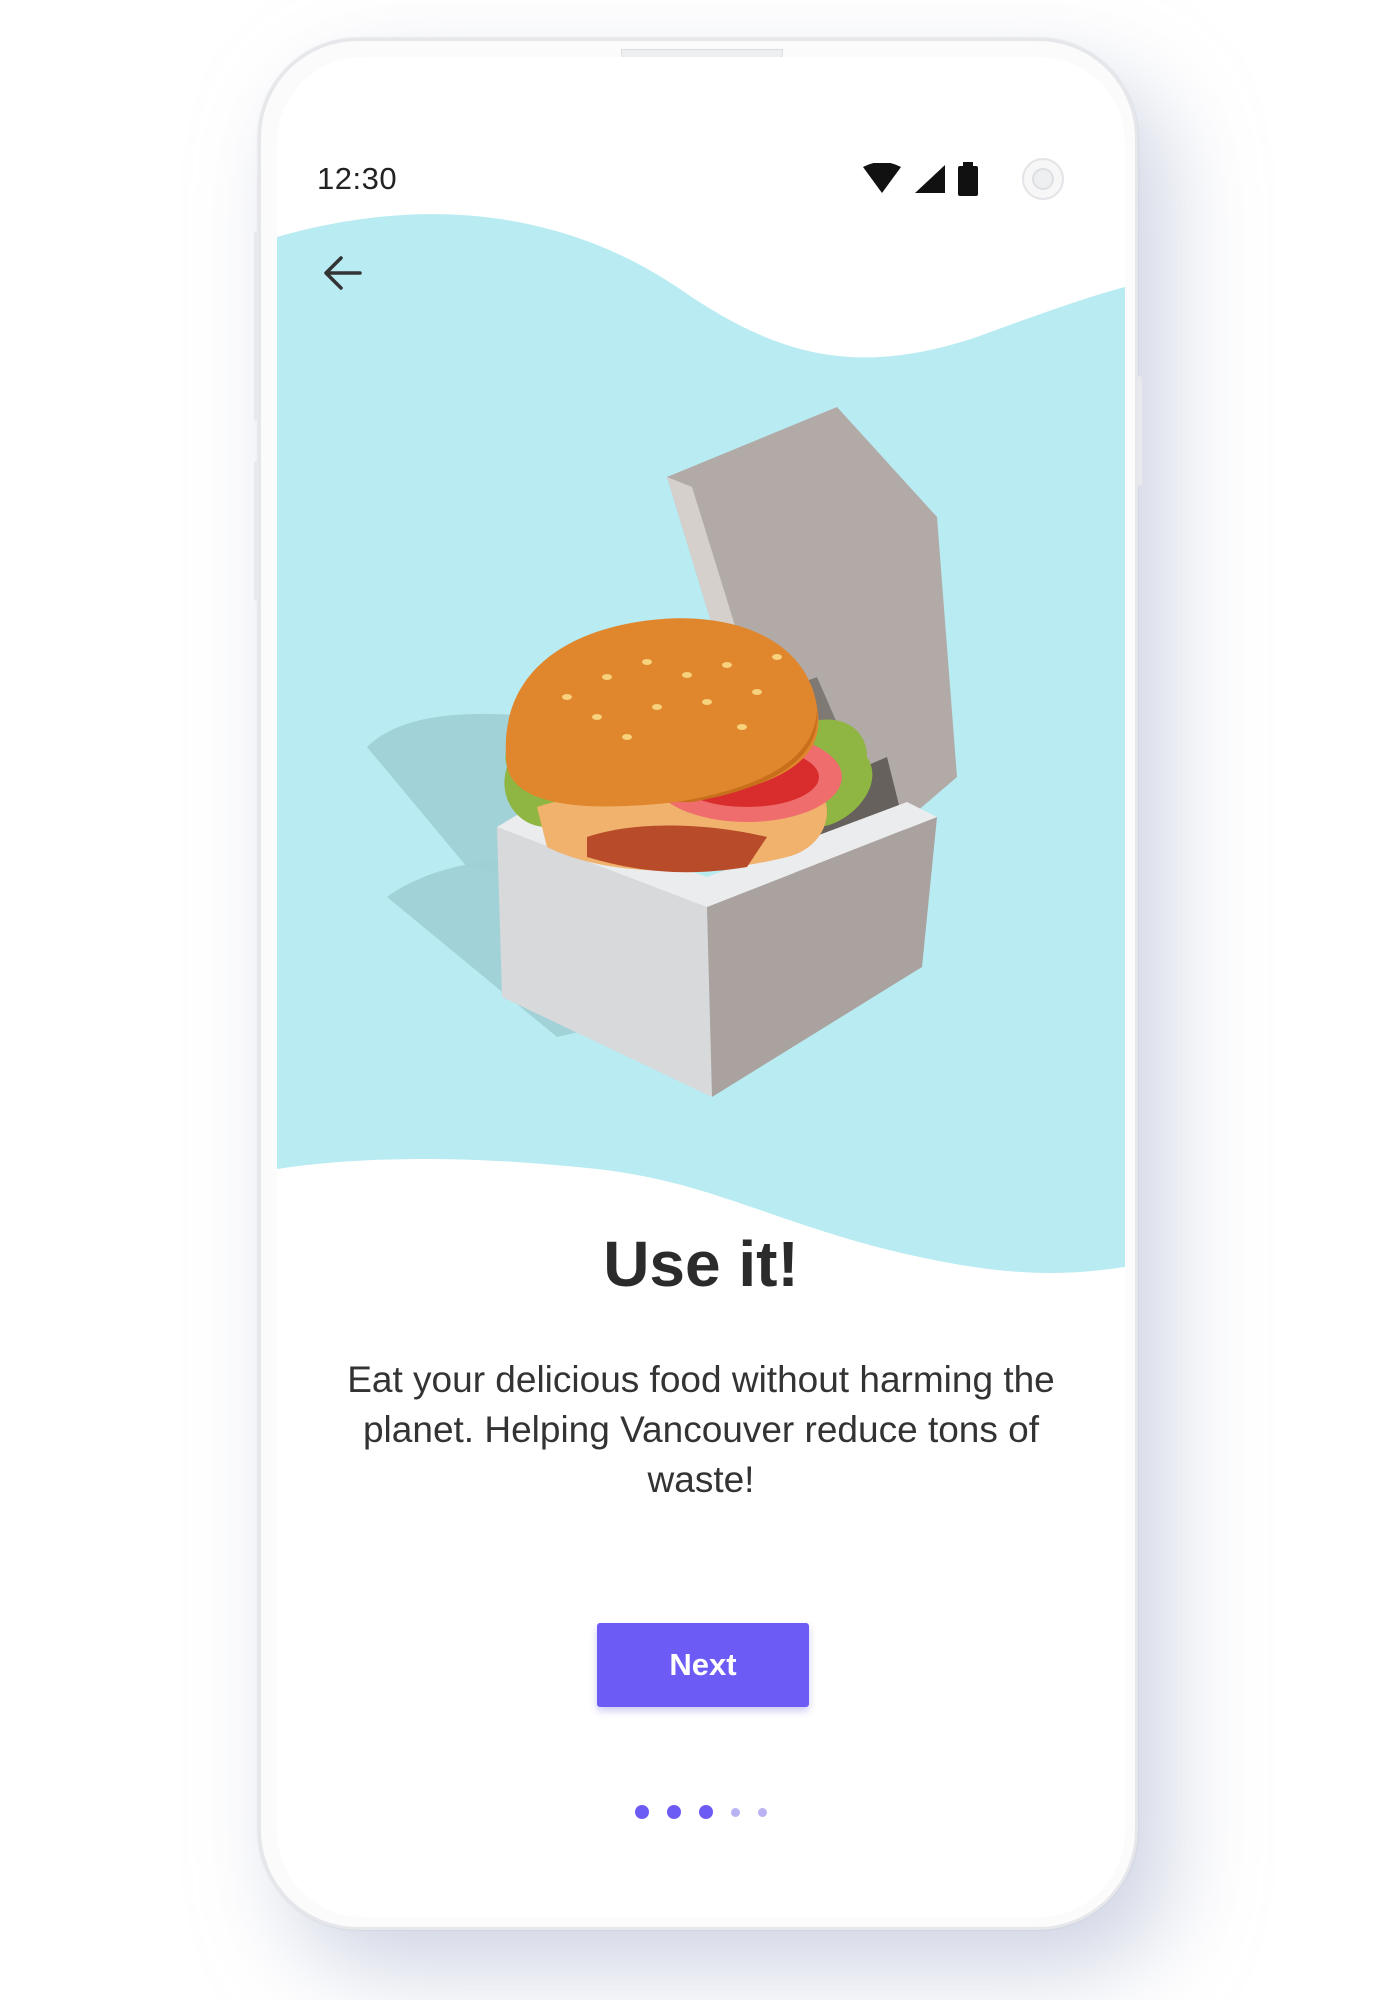 The height and width of the screenshot is (2000, 1400). Describe the element at coordinates (701, 1264) in the screenshot. I see `onboarding-title: Use it!` at that location.